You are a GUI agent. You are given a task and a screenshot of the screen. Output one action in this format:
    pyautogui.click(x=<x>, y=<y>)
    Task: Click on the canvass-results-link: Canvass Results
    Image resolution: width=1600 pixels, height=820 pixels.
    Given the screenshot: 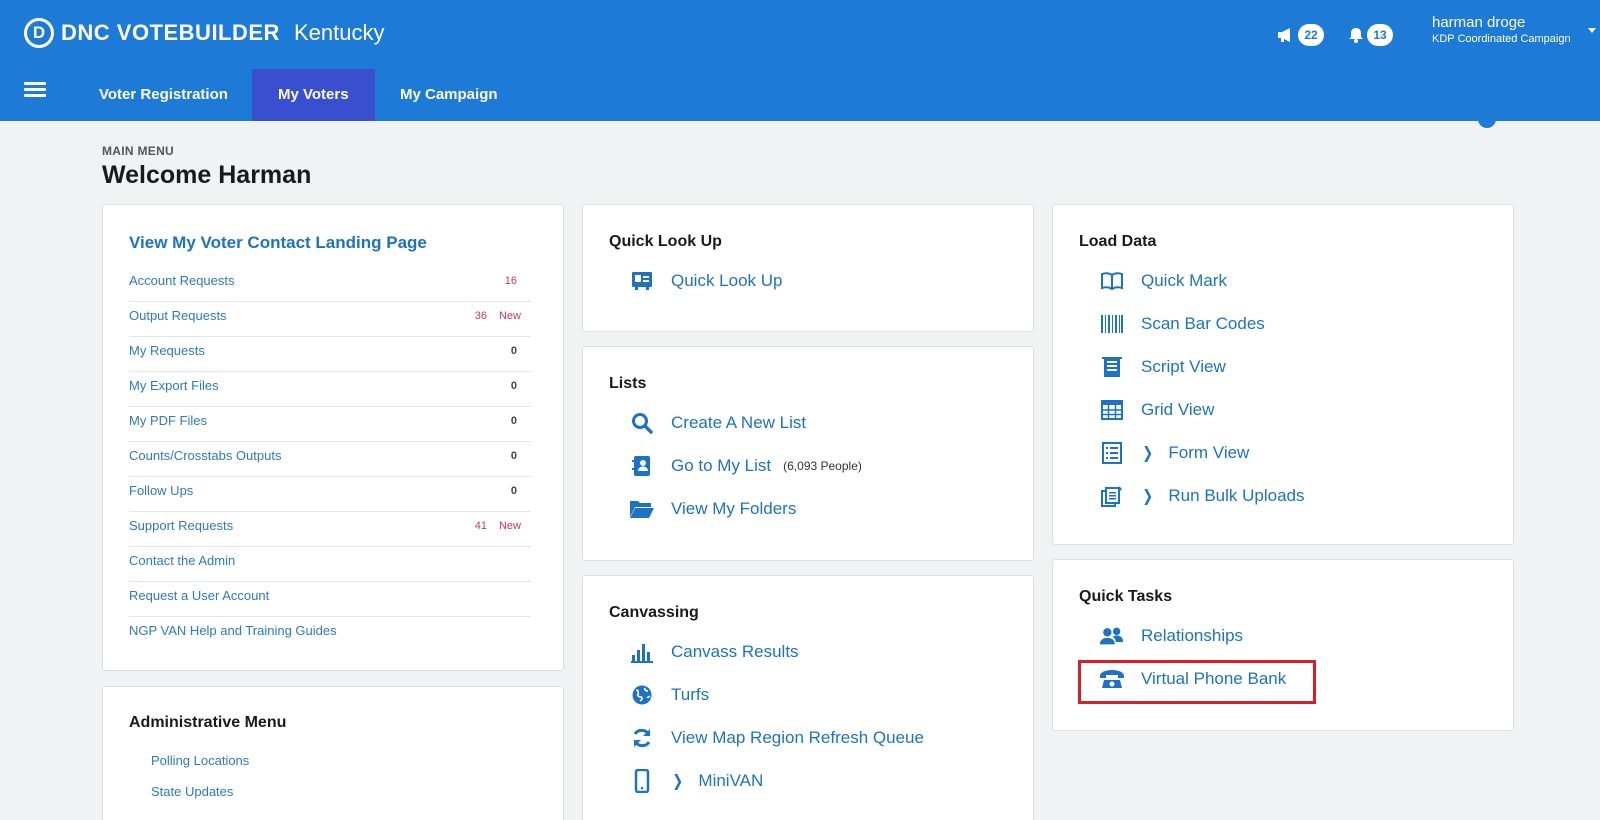 What is the action you would take?
    pyautogui.click(x=714, y=652)
    